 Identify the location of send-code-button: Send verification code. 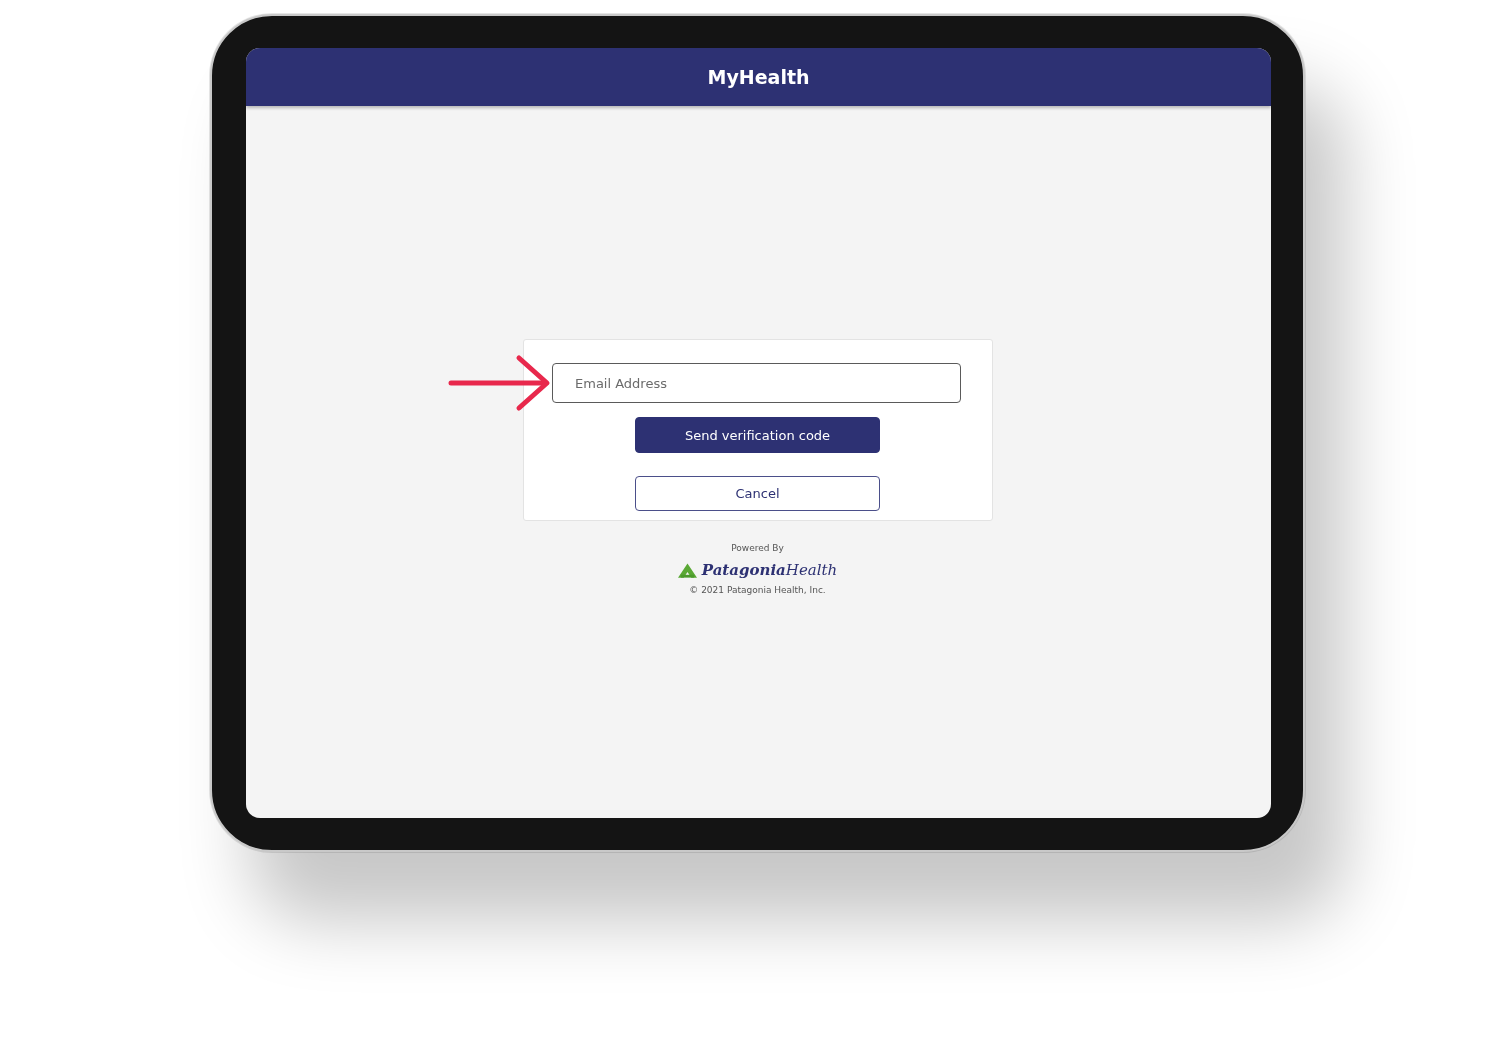
(757, 435).